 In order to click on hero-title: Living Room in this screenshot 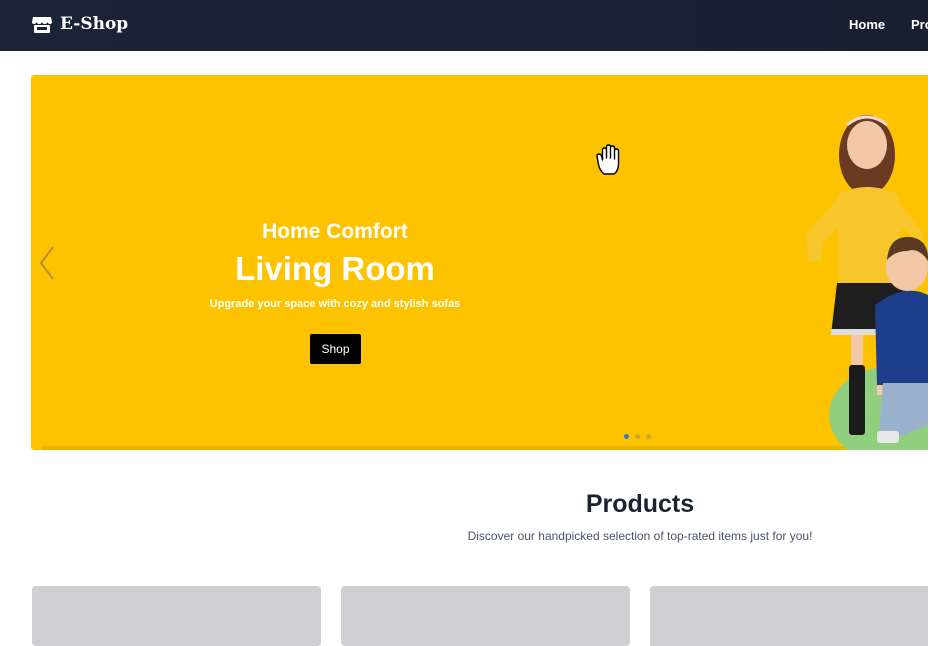, I will do `click(335, 268)`.